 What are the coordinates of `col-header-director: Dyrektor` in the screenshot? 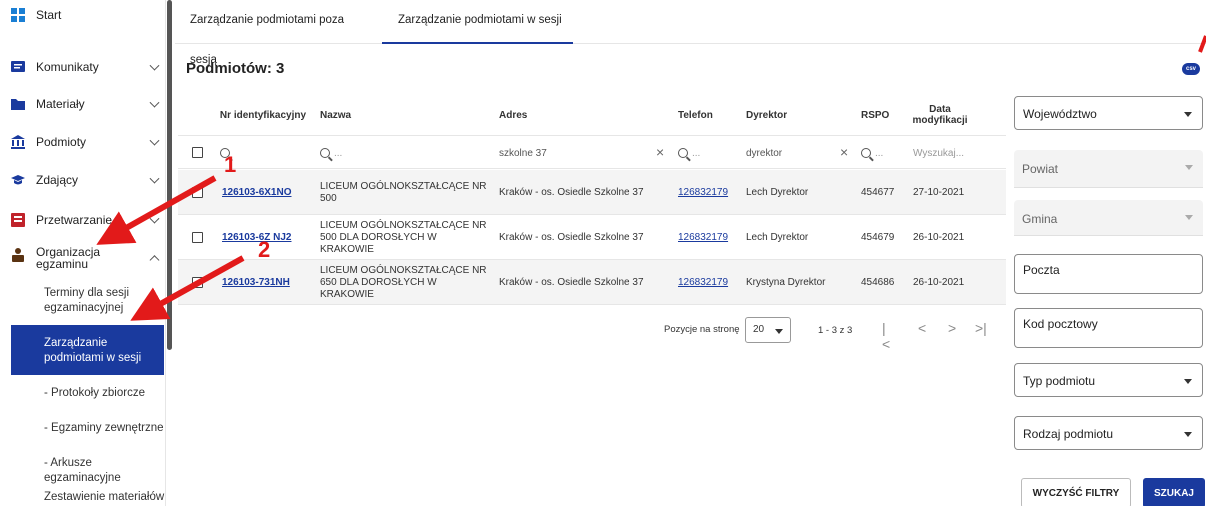 It's located at (786, 115).